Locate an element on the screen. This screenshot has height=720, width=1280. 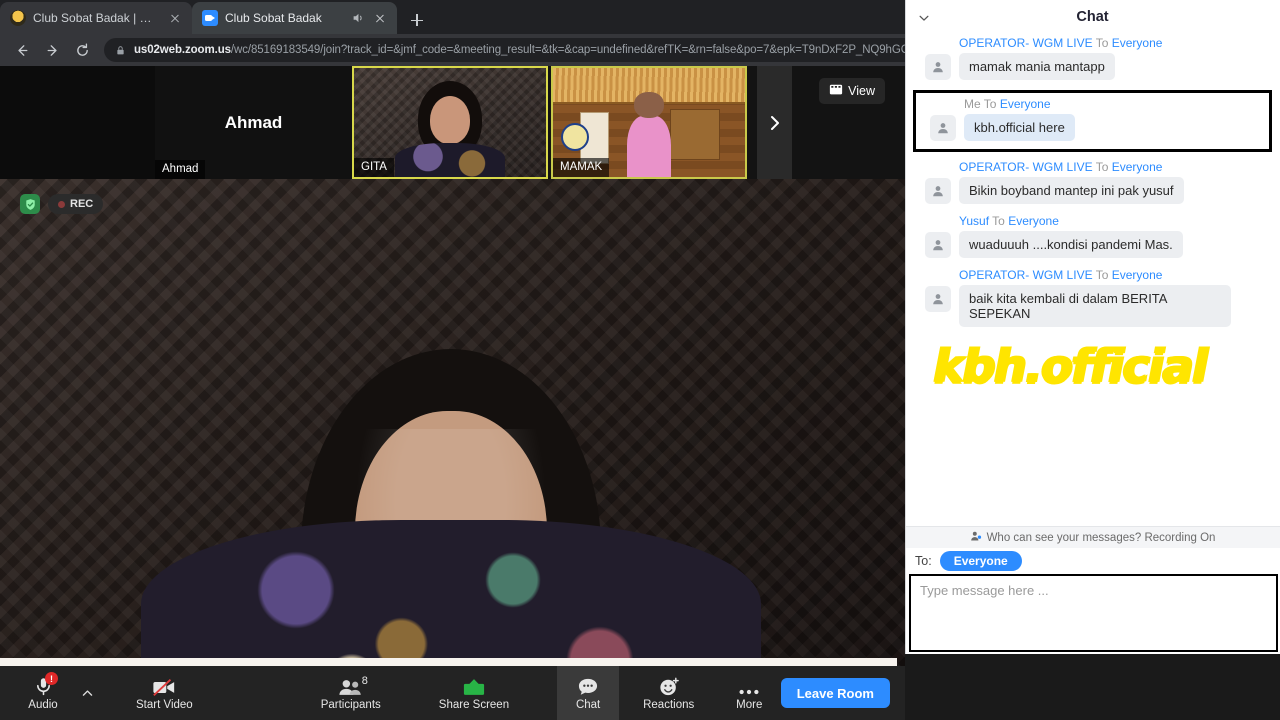
tile-name-label: MAMAK is located at coordinates (581, 167).